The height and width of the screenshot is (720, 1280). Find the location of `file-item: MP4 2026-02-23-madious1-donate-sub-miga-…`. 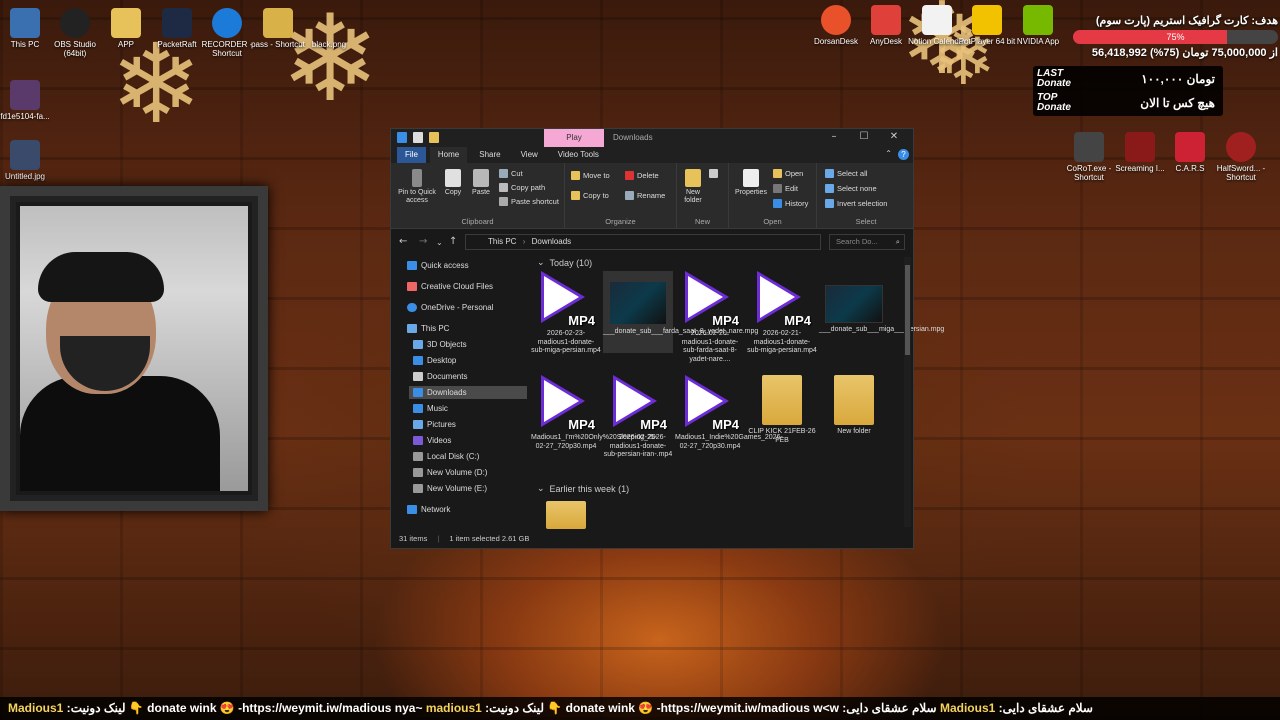

file-item: MP4 2026-02-23-madious1-donate-sub-miga-… is located at coordinates (566, 313).